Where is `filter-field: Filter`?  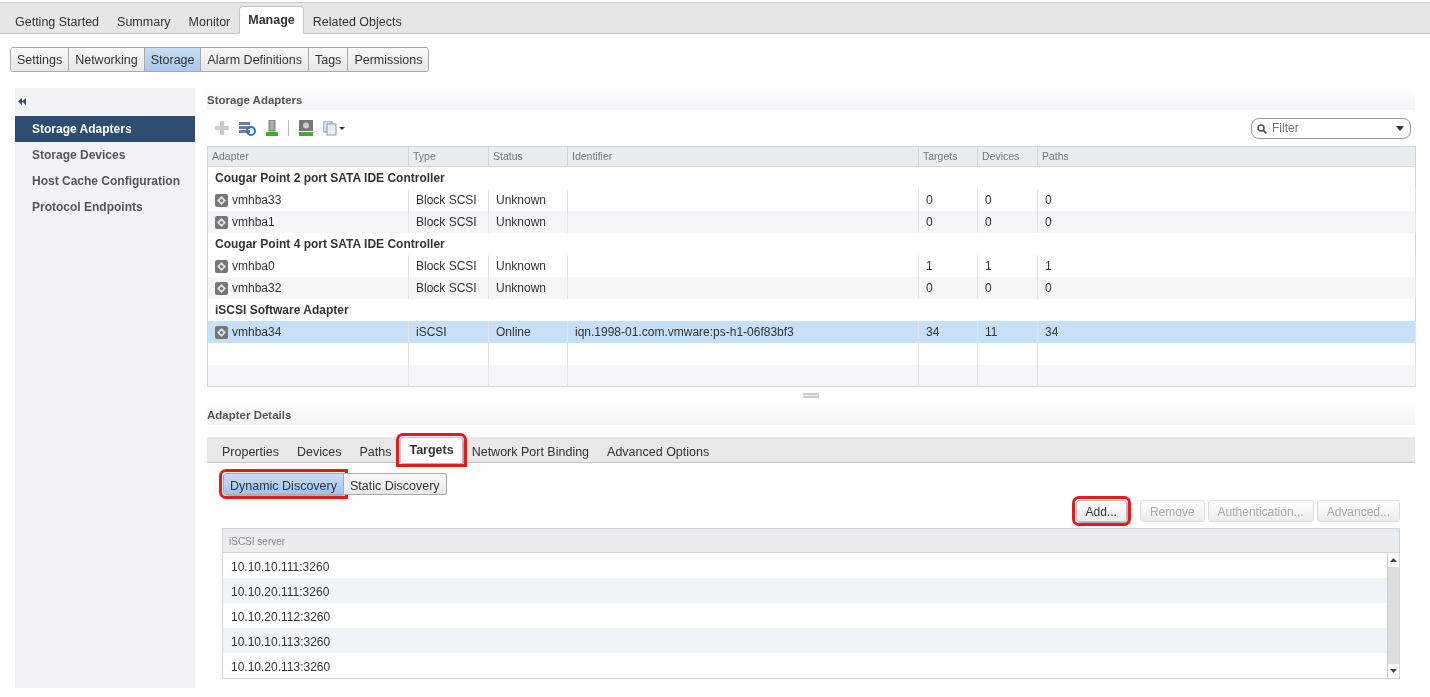
filter-field: Filter is located at coordinates (1331, 128).